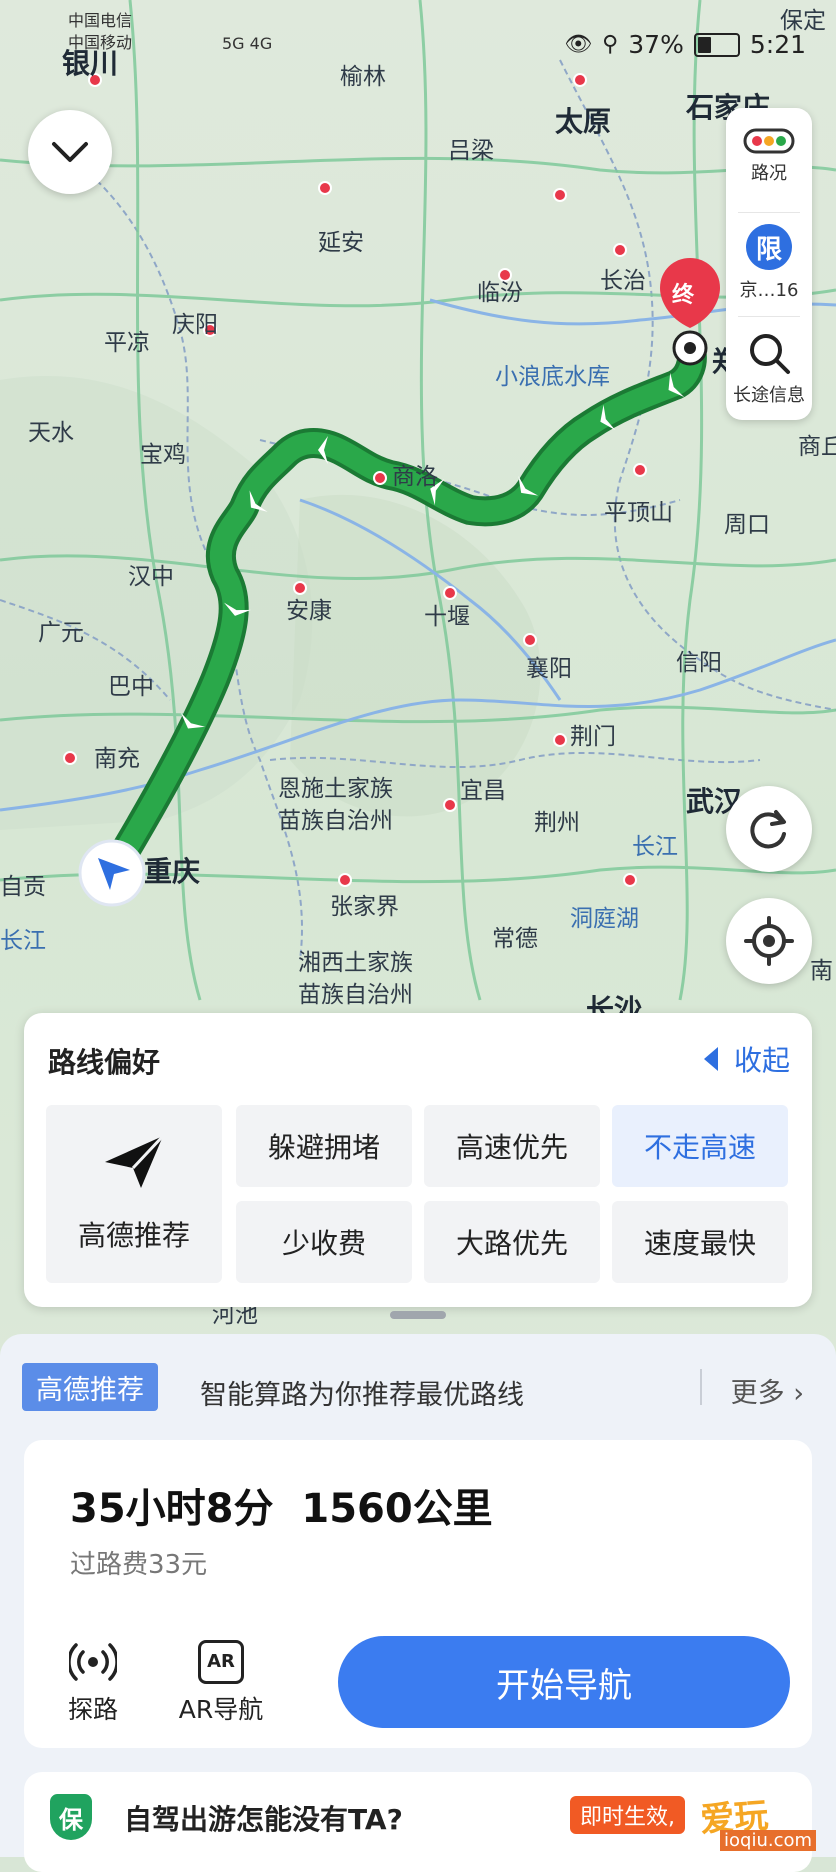  What do you see at coordinates (610, 44) in the screenshot?
I see `location-icon: ⚲` at bounding box center [610, 44].